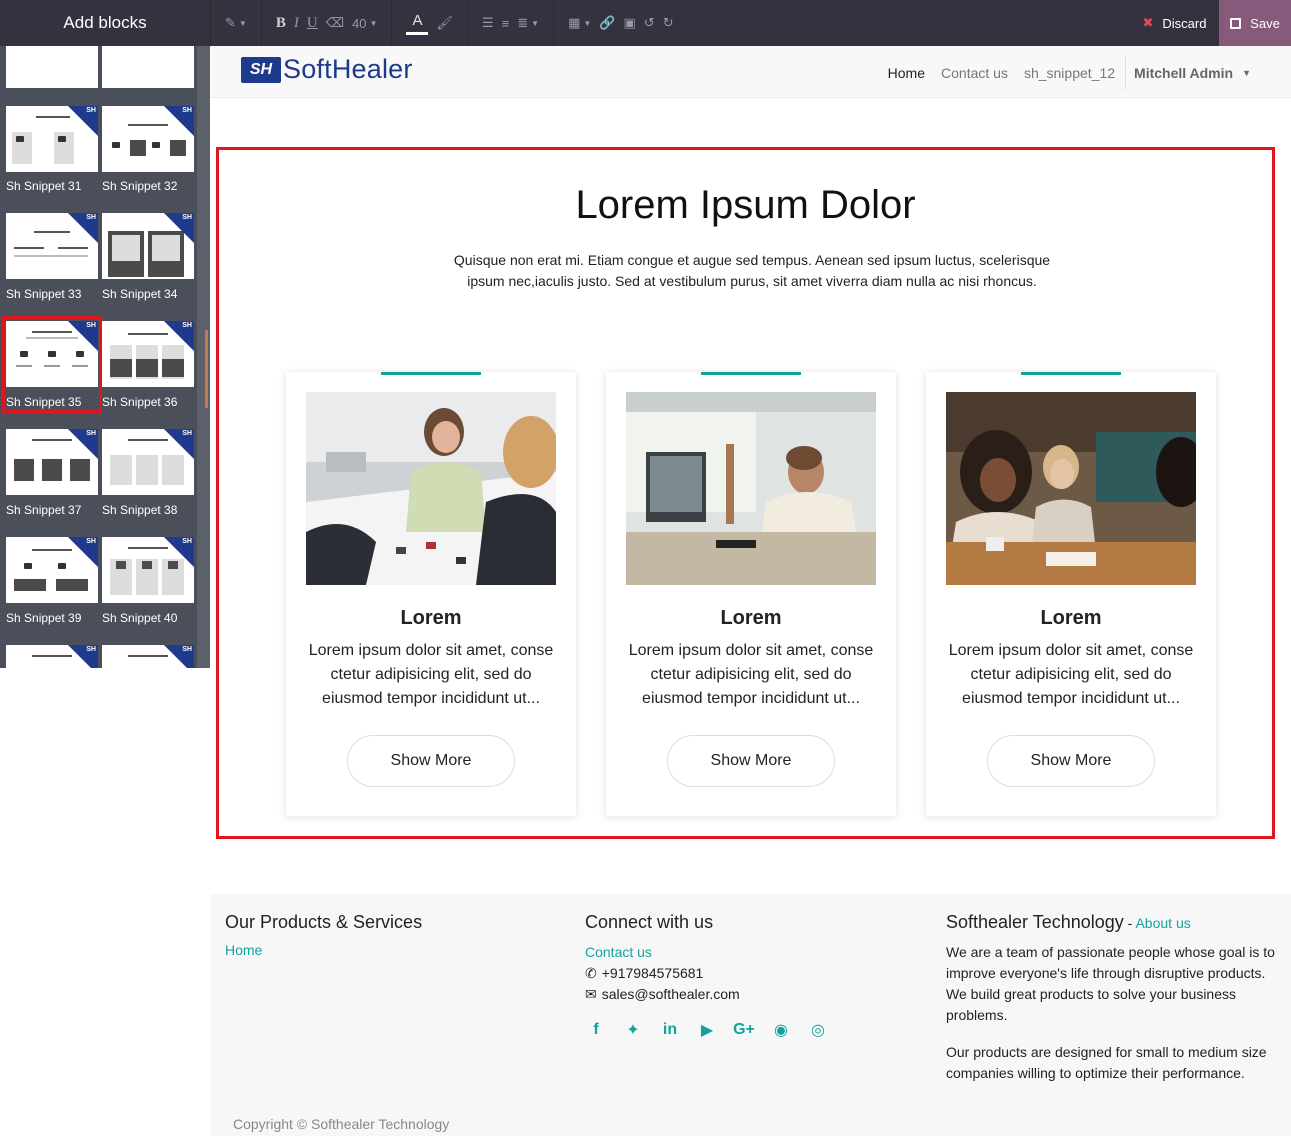  What do you see at coordinates (707, 1030) in the screenshot?
I see `youtube-icon: ▶` at bounding box center [707, 1030].